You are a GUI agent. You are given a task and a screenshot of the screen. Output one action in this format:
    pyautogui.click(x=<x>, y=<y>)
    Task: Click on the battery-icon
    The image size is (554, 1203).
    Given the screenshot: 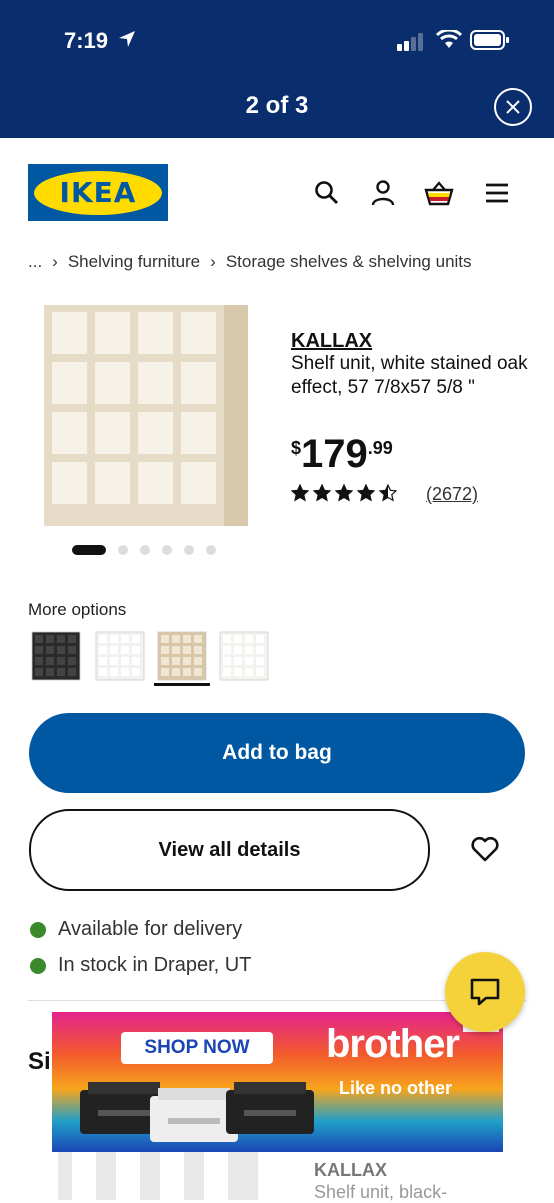 What is the action you would take?
    pyautogui.click(x=489, y=40)
    